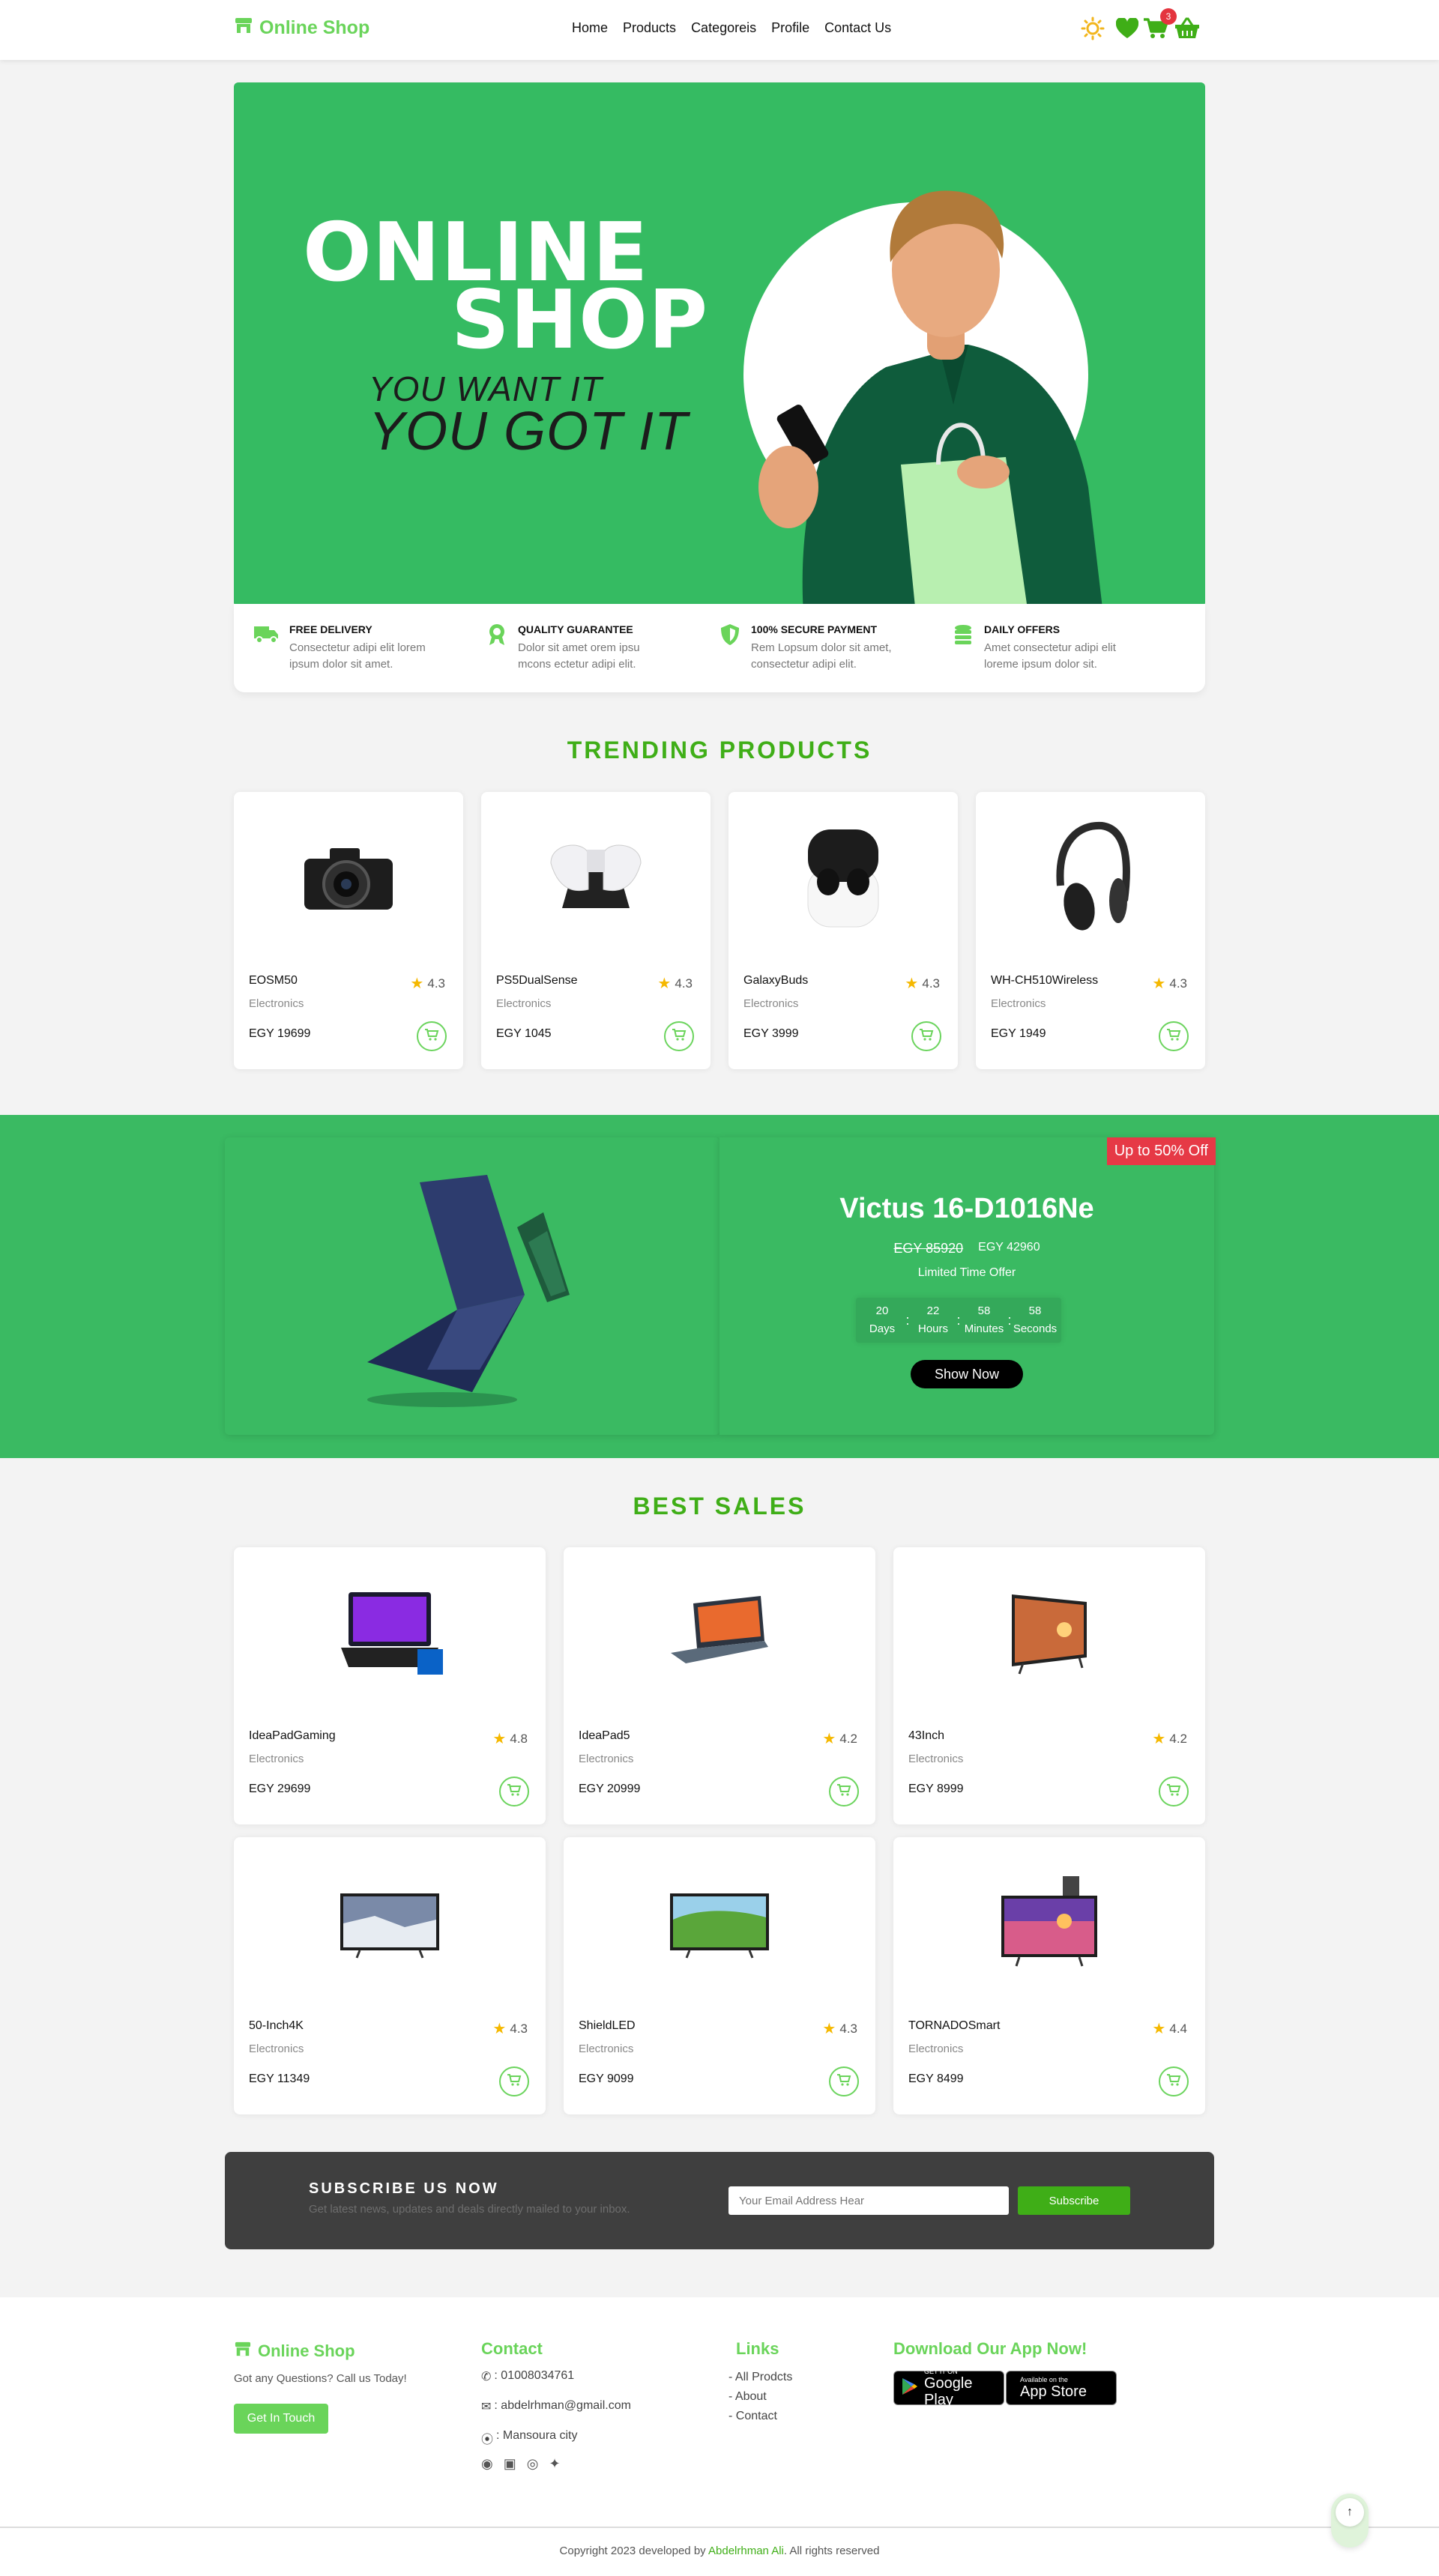  What do you see at coordinates (790, 28) in the screenshot?
I see `nav-profile: Profile` at bounding box center [790, 28].